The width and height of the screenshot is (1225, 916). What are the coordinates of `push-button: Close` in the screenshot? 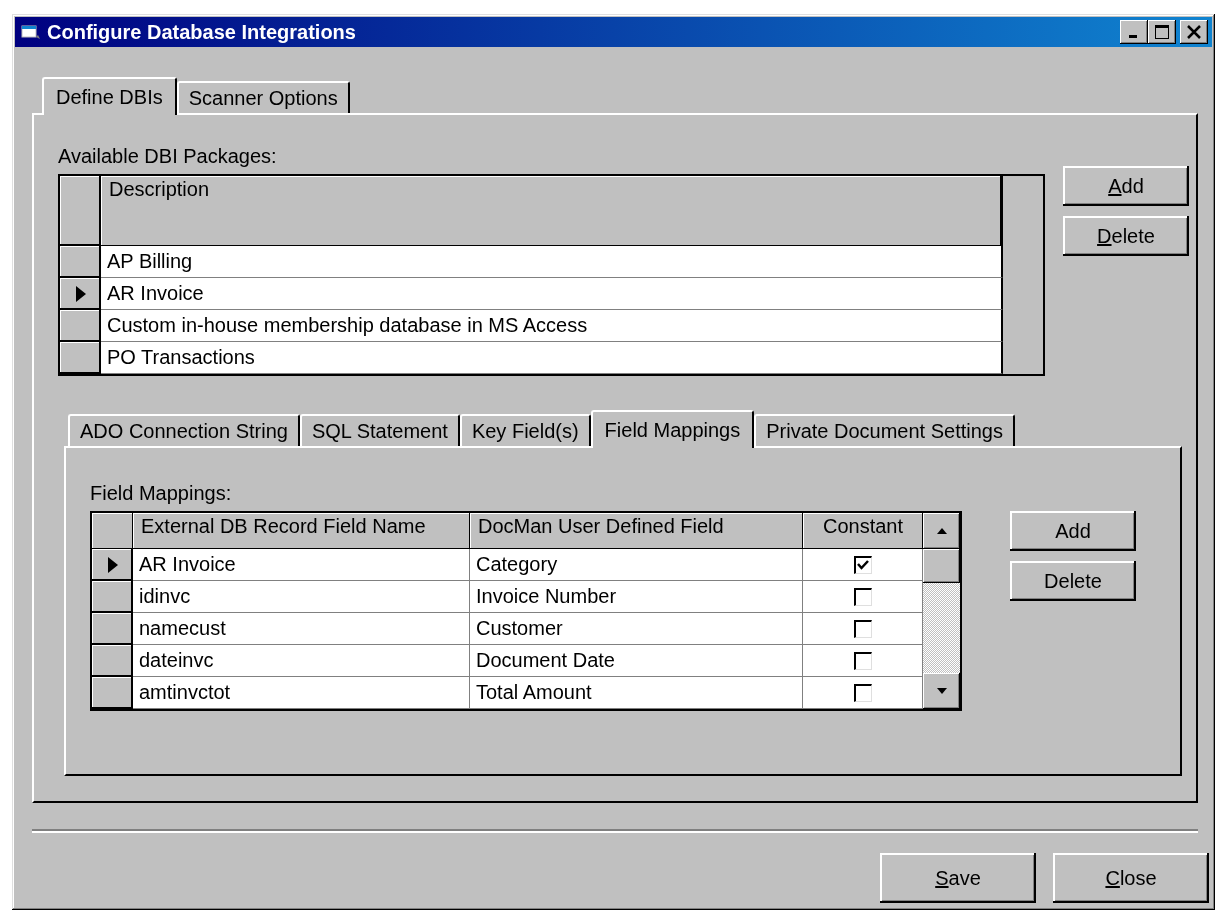 It's located at (1131, 878).